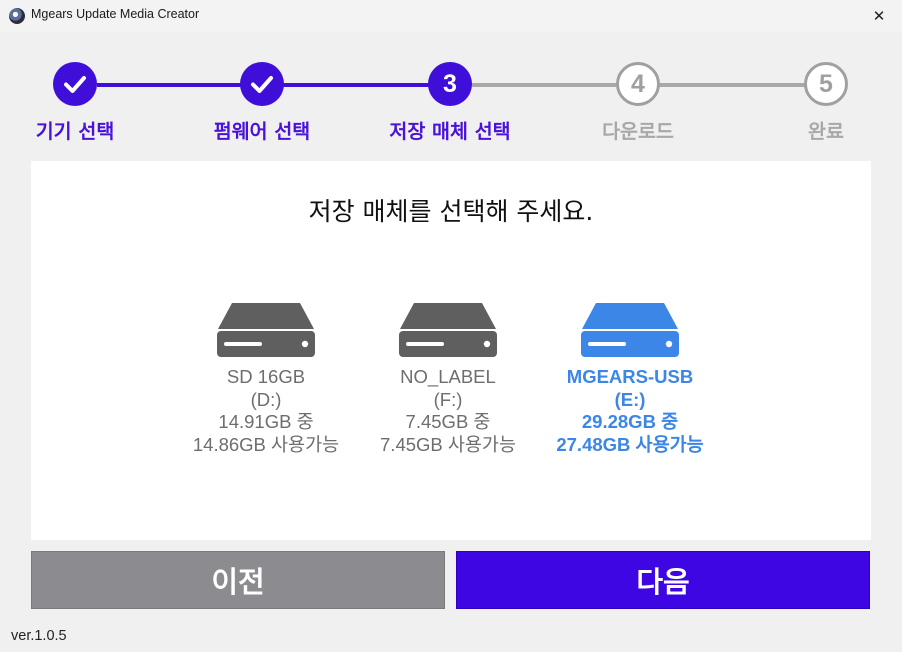 The height and width of the screenshot is (652, 902). Describe the element at coordinates (826, 131) in the screenshot. I see `step-5-label: 완료` at that location.